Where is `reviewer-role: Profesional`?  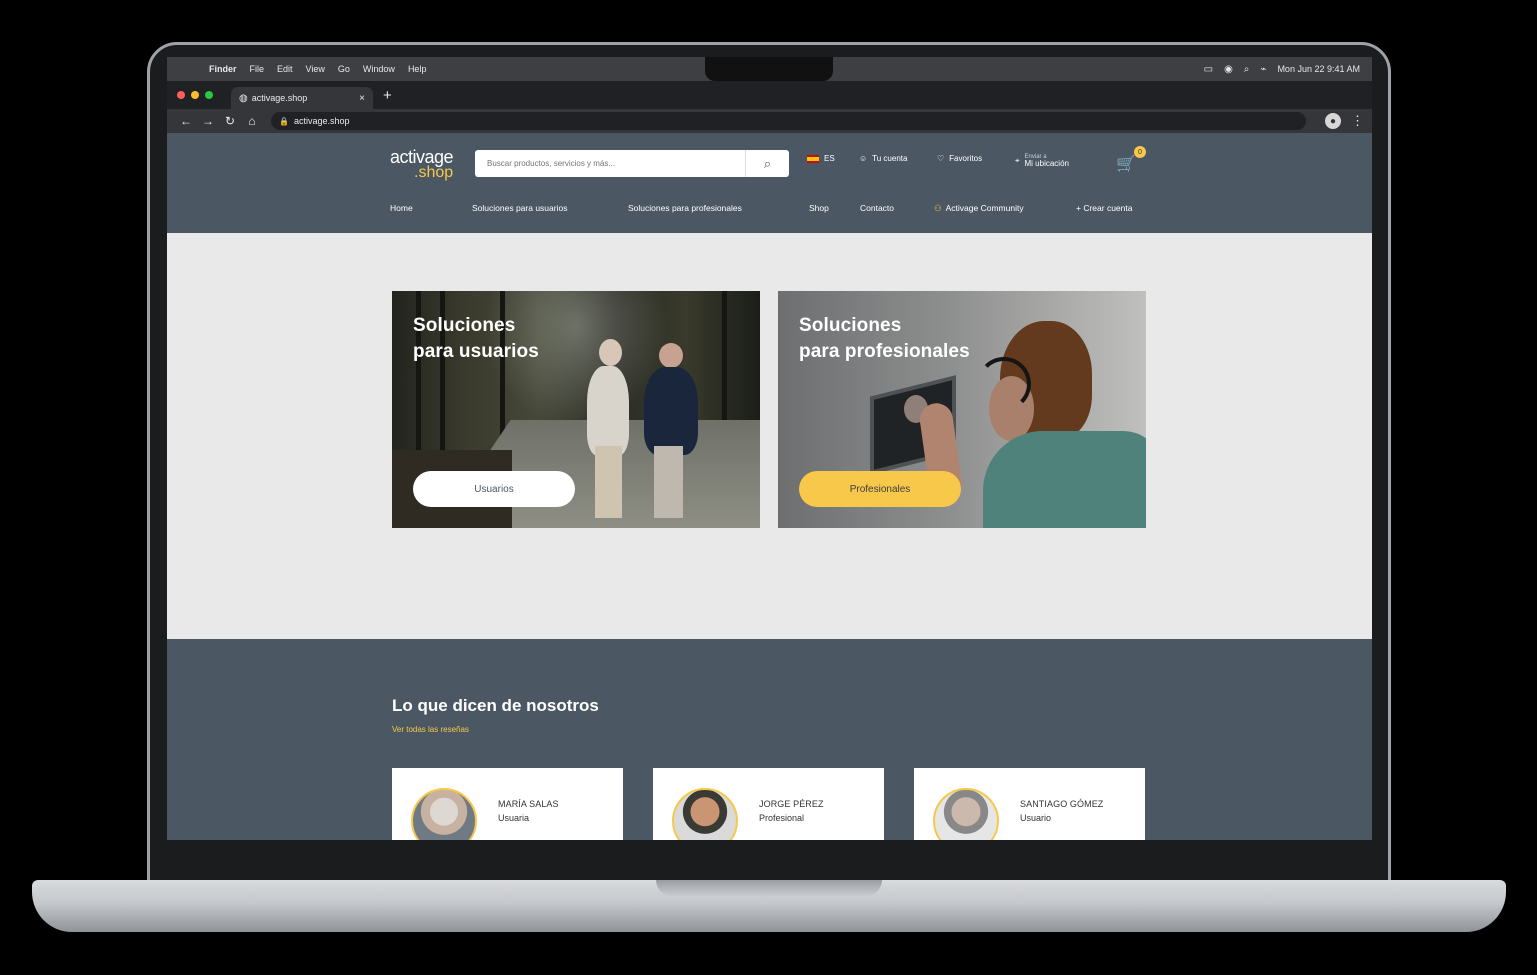 reviewer-role: Profesional is located at coordinates (782, 818).